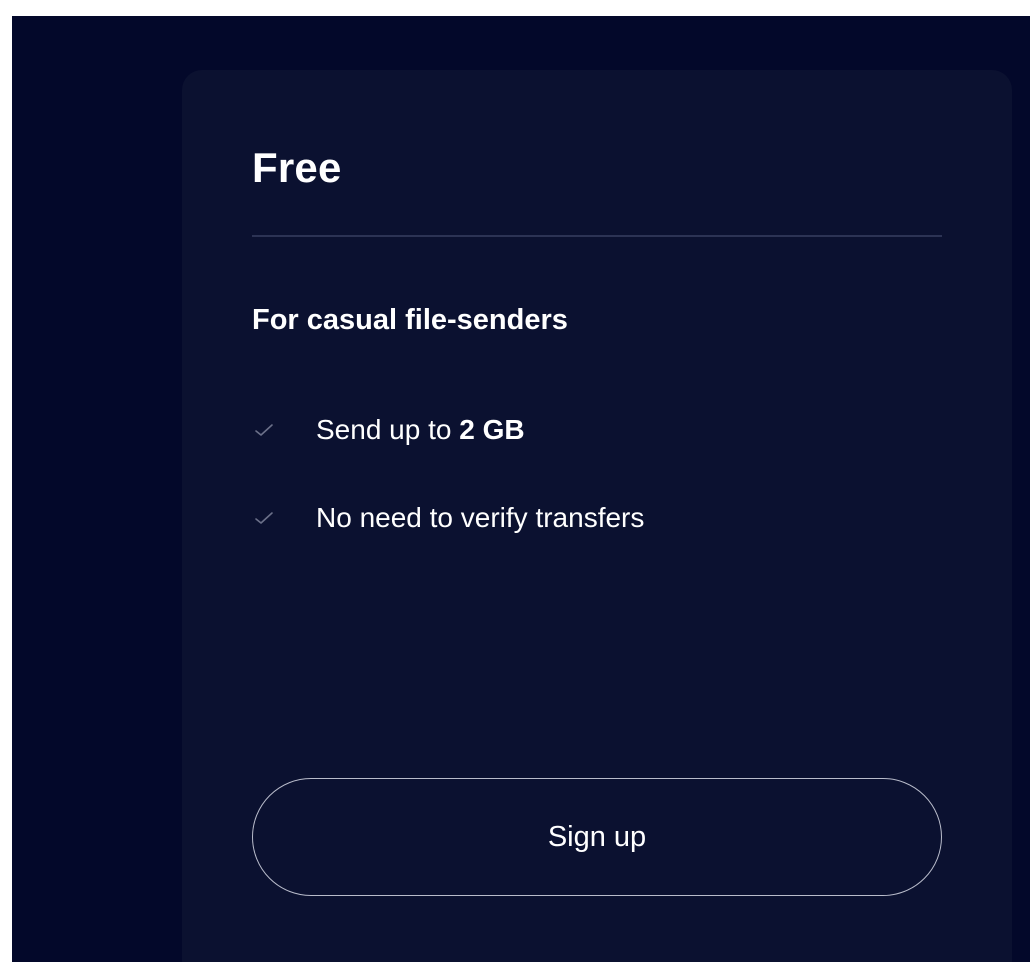  Describe the element at coordinates (410, 320) in the screenshot. I see `plan-subtitle: For casual file-senders` at that location.